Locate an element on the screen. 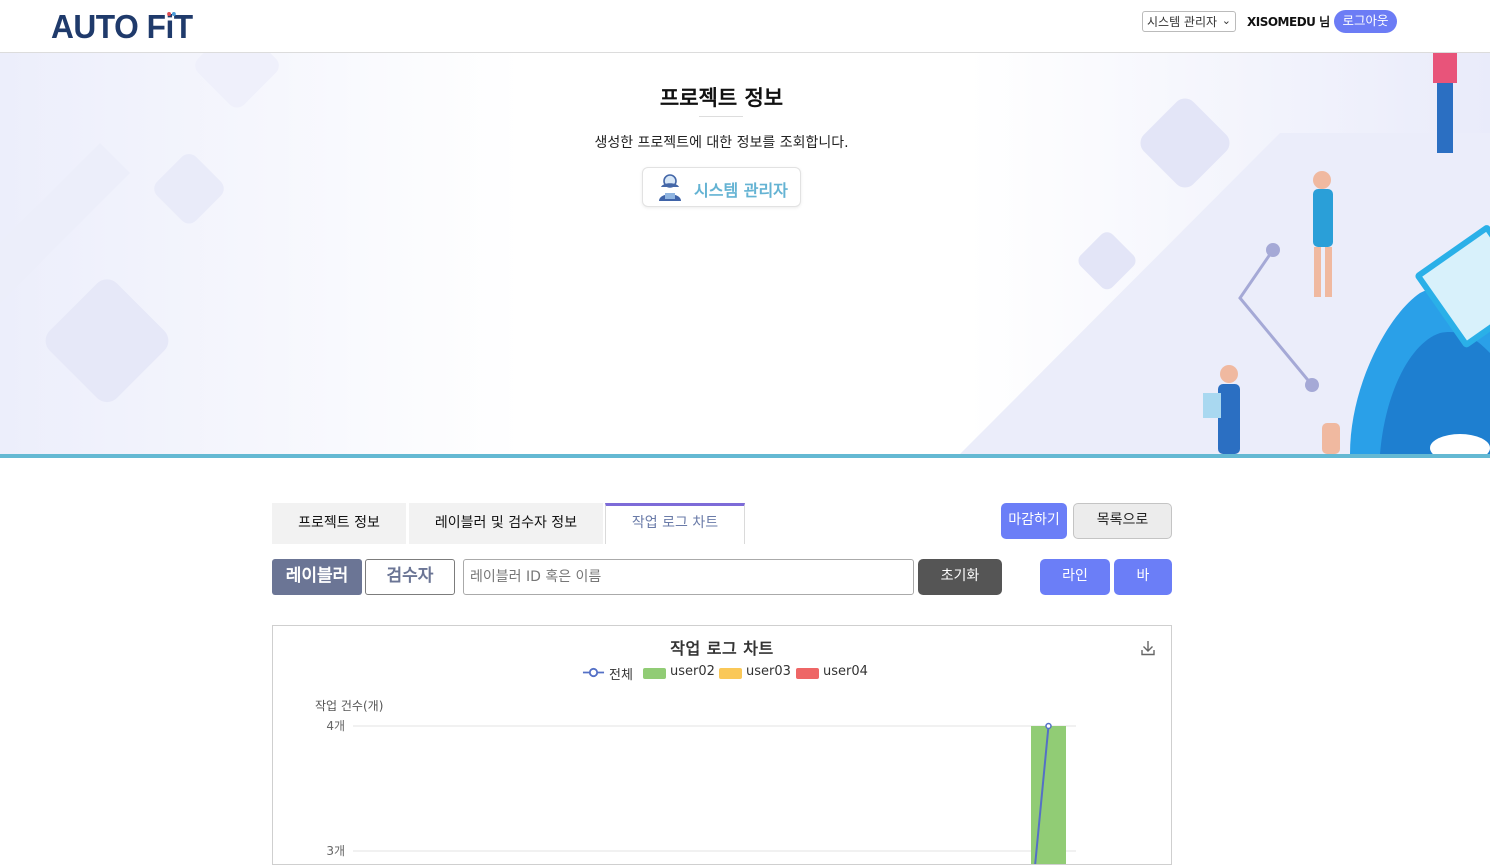 Image resolution: width=1490 pixels, height=865 pixels. chart-plot-area: 4개 3개 is located at coordinates (701, 791).